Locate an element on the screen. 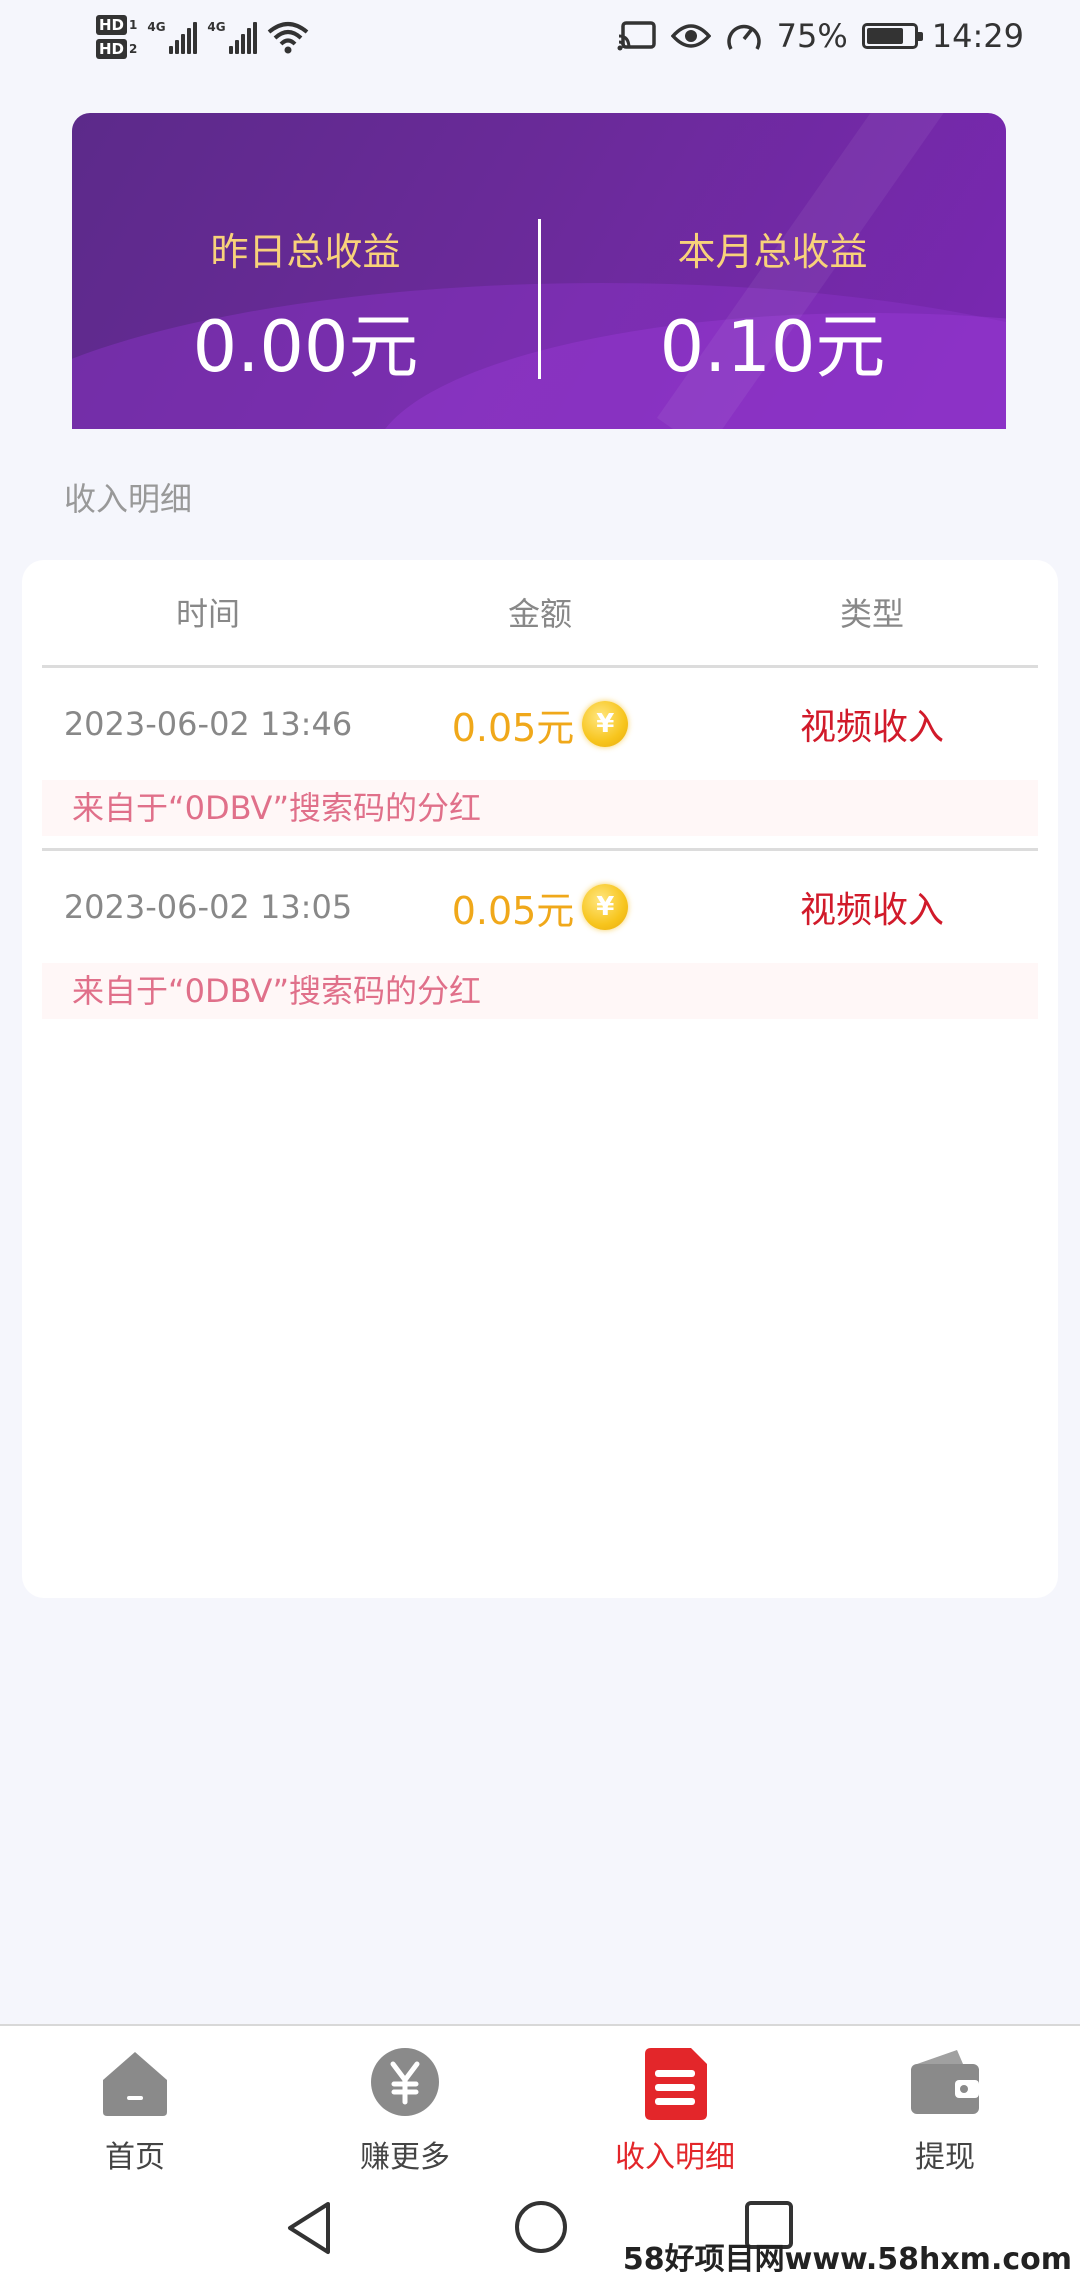 Image resolution: width=1080 pixels, height=2280 pixels. yesterday-earnings-label: 昨日总收益 is located at coordinates (305, 252).